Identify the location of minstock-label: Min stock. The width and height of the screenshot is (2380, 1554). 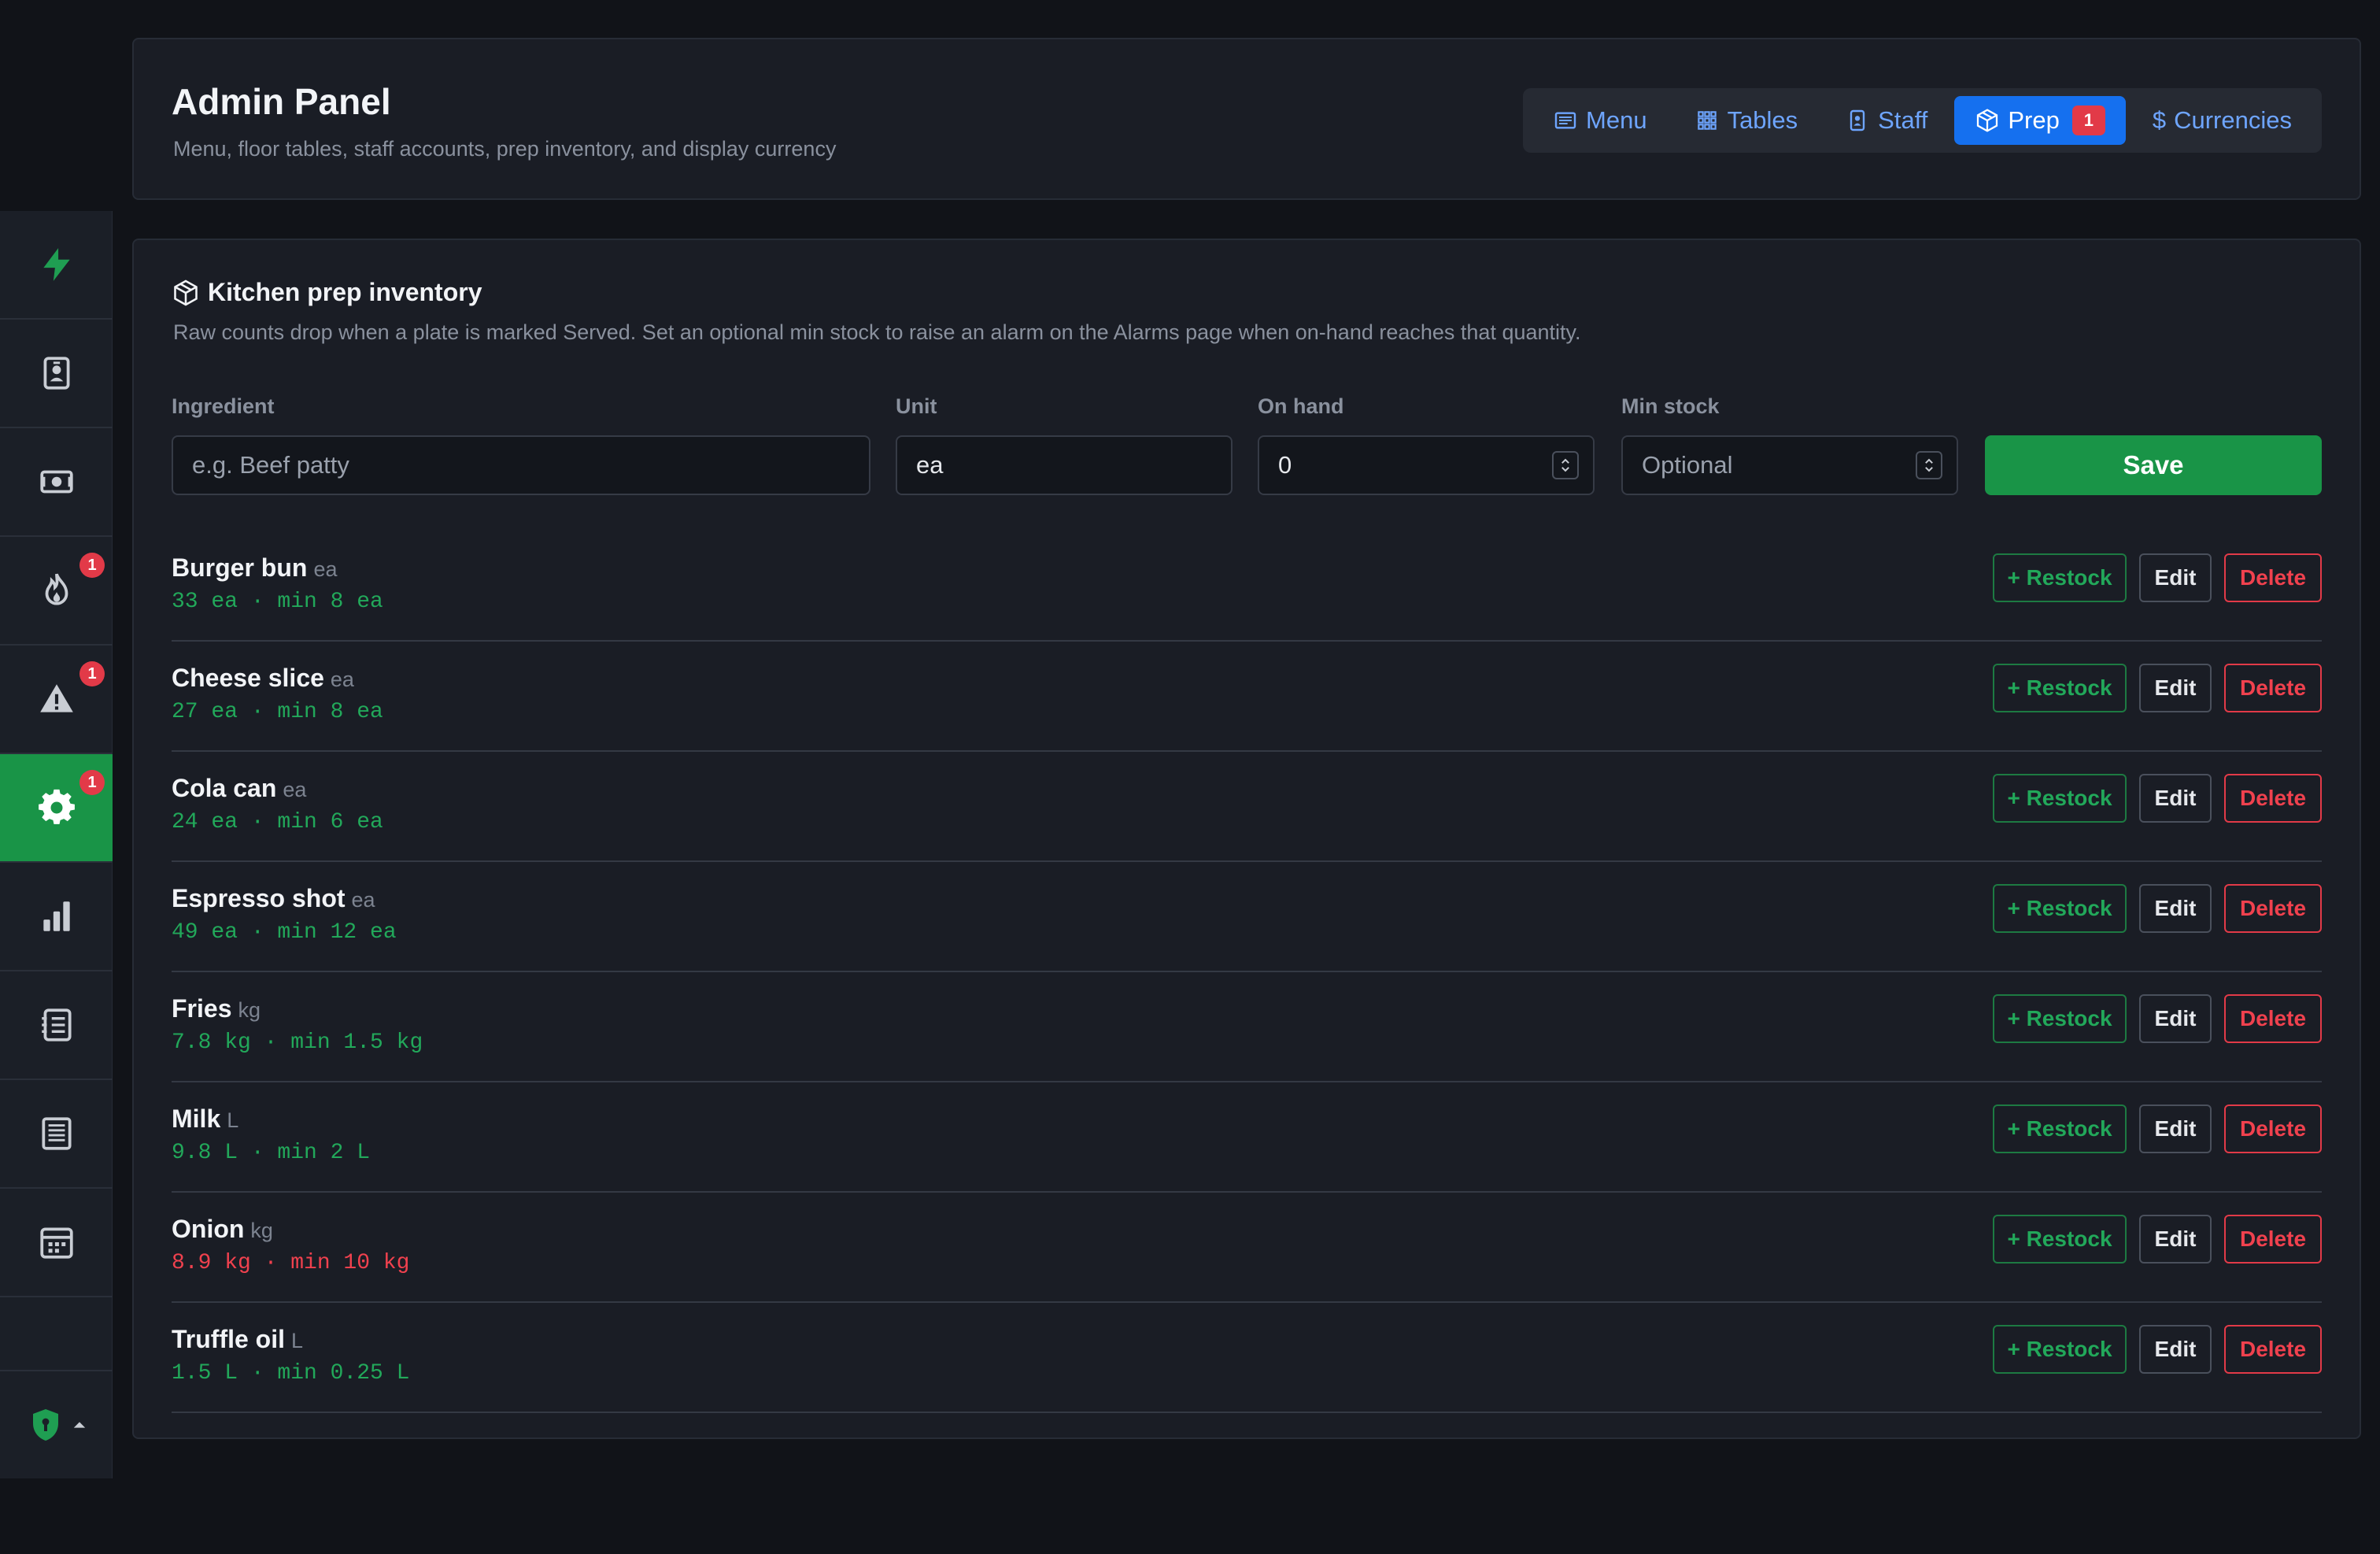
(1670, 406).